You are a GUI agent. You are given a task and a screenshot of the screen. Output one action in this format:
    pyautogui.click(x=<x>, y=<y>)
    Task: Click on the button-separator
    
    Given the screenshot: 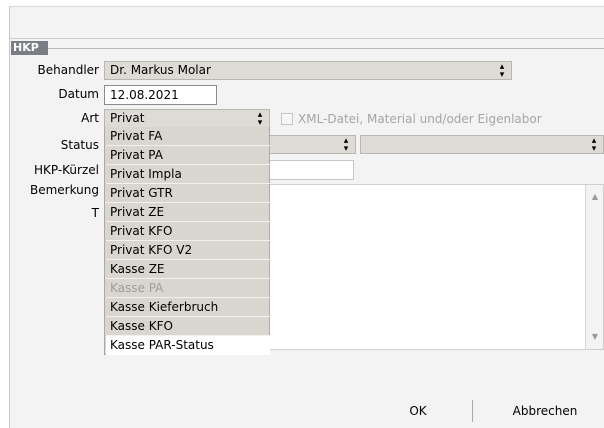 What is the action you would take?
    pyautogui.click(x=472, y=411)
    